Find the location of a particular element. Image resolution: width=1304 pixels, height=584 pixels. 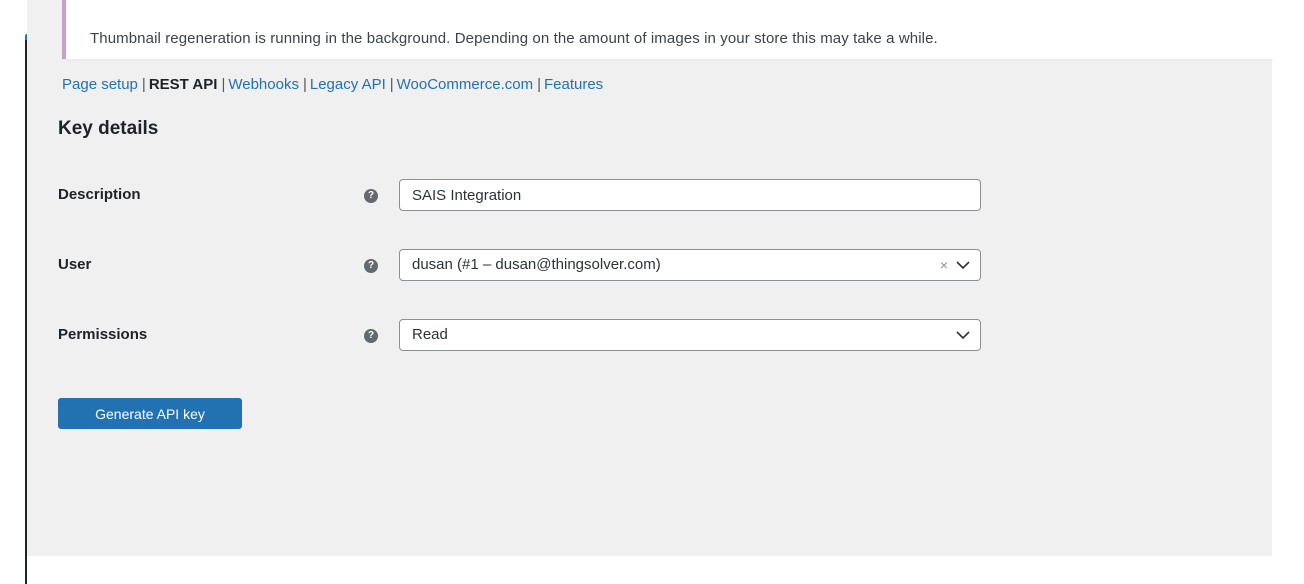

permissions-select: Read is located at coordinates (690, 335).